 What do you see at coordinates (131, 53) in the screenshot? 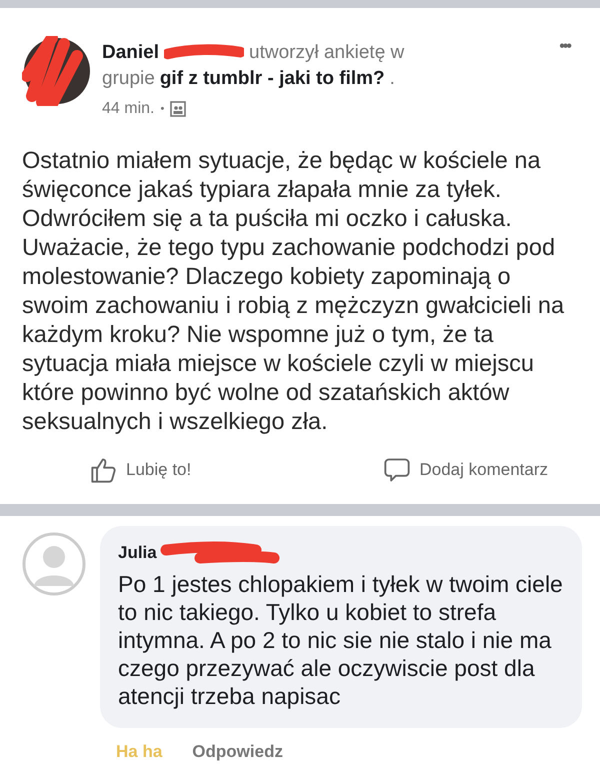
I see `author-name: Daniel` at bounding box center [131, 53].